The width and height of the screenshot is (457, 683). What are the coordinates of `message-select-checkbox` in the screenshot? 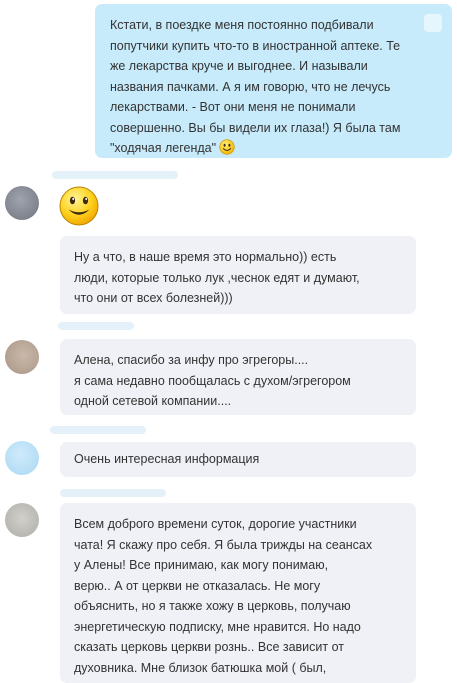 It's located at (433, 23).